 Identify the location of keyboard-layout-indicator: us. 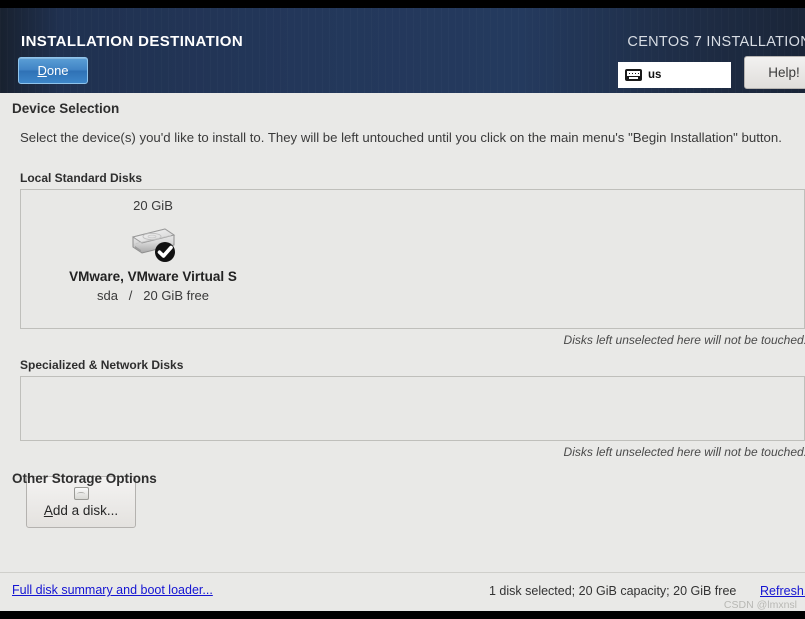
(674, 75).